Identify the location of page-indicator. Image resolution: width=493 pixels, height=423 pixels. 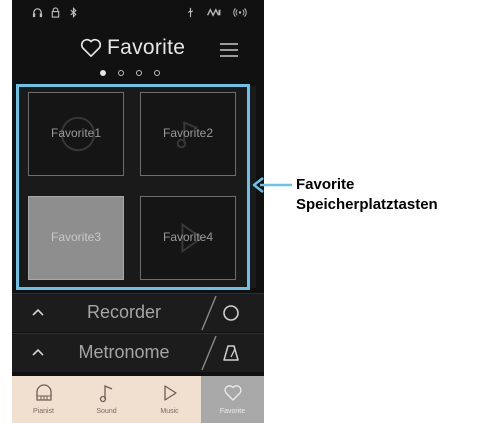
(130, 73).